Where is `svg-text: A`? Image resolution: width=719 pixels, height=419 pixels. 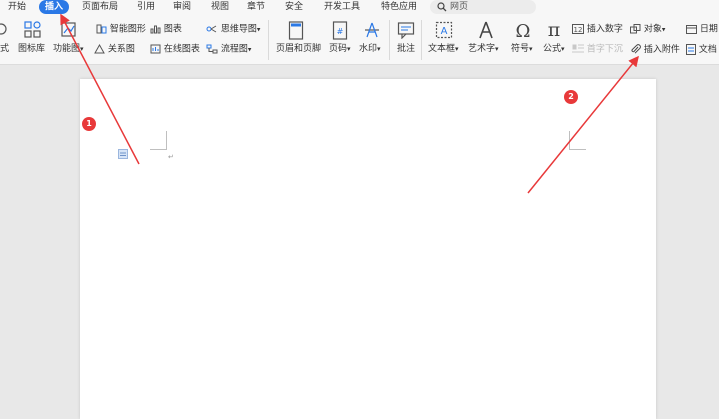
svg-text: A is located at coordinates (444, 31).